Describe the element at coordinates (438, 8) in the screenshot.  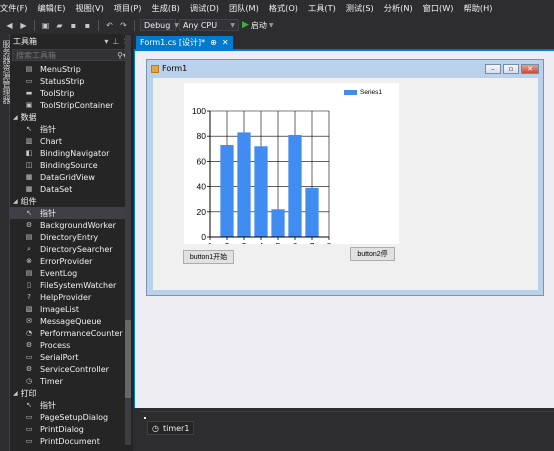
I see `menu-item: 窗口(W)` at that location.